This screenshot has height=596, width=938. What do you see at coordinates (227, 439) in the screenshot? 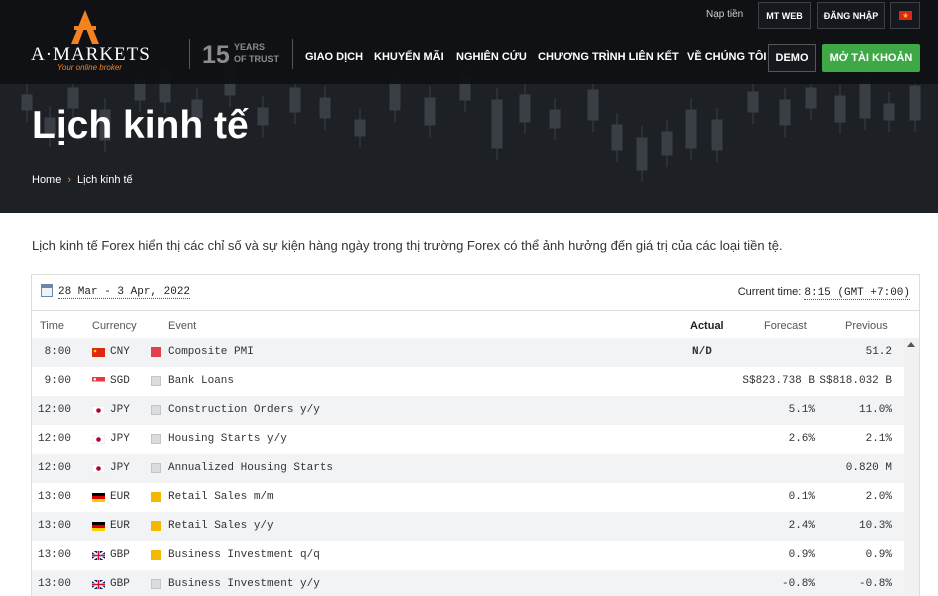
I see `row-event: Housing Starts y/y` at bounding box center [227, 439].